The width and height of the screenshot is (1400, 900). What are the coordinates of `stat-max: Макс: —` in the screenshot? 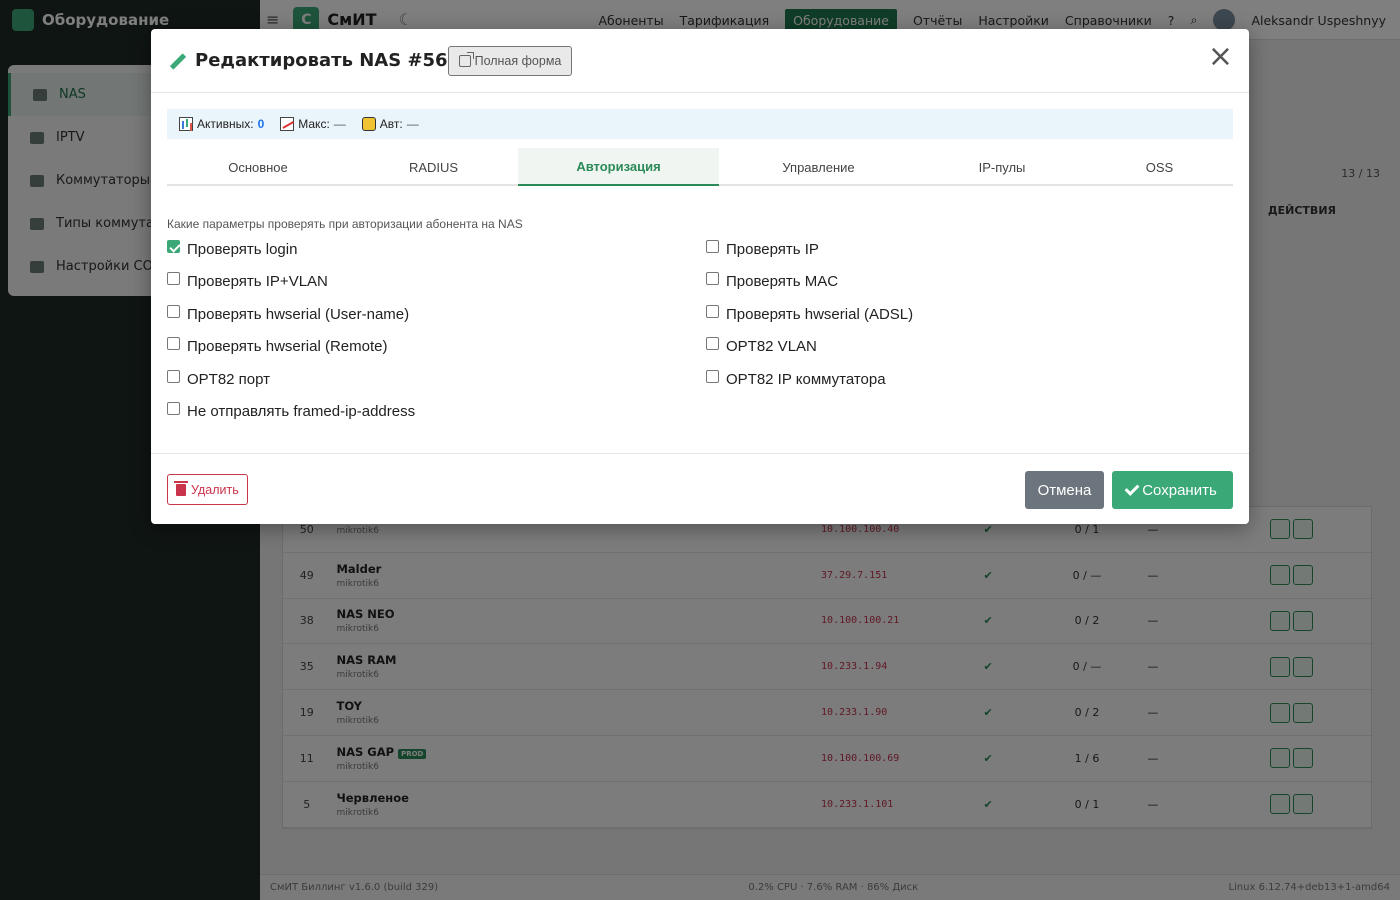 It's located at (313, 124).